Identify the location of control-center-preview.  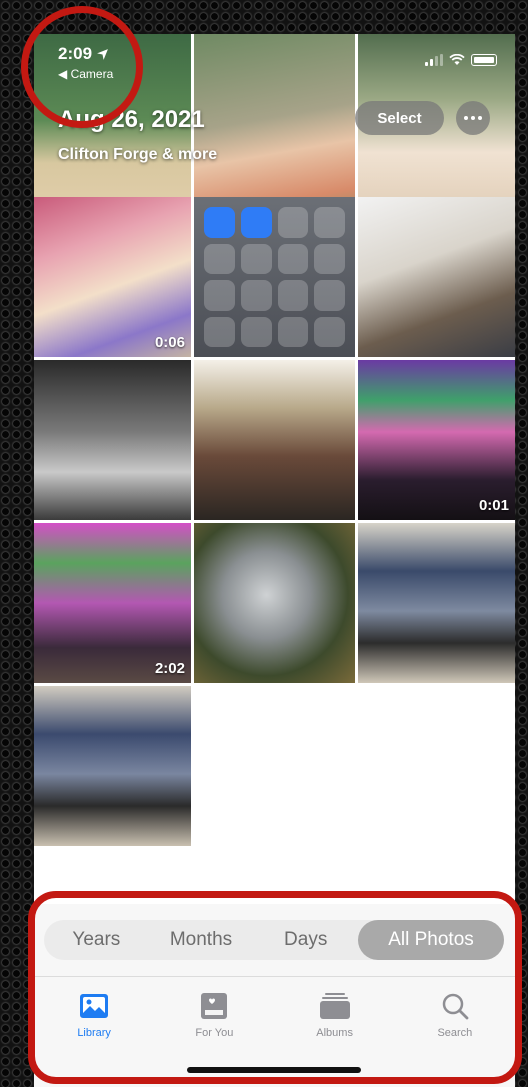
(274, 277).